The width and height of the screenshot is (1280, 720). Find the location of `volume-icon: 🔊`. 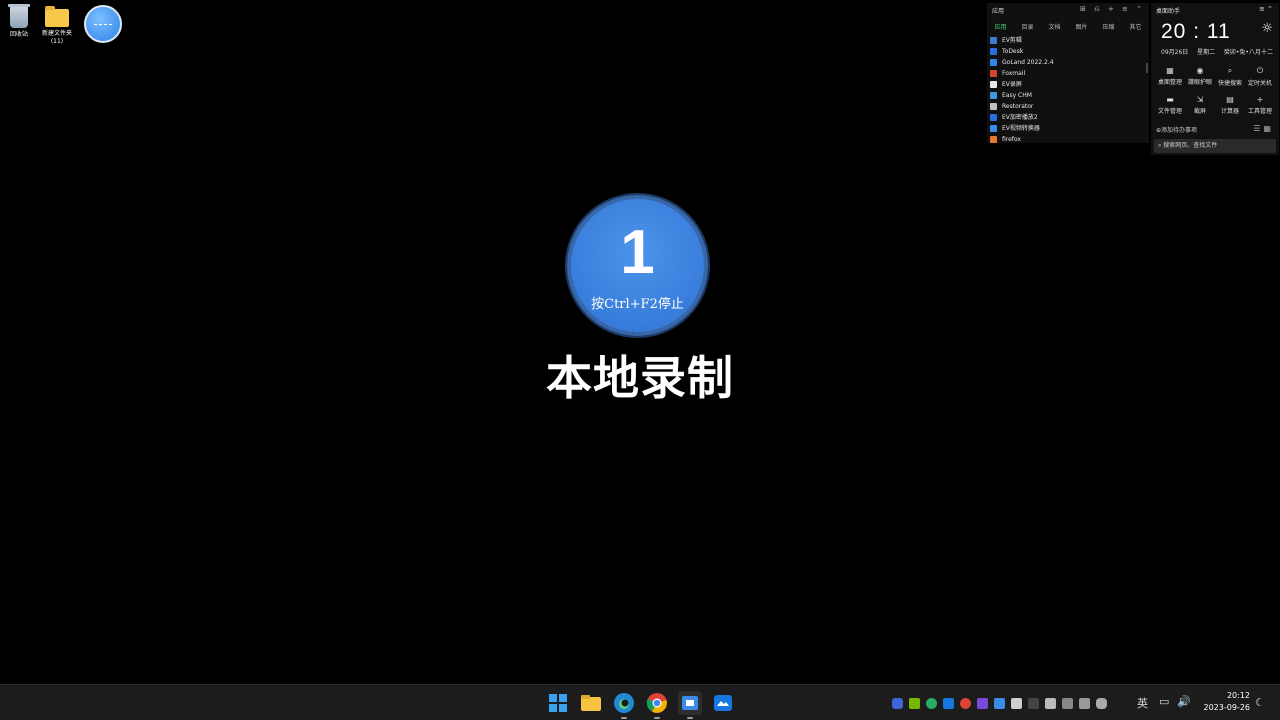

volume-icon: 🔊 is located at coordinates (1184, 703).